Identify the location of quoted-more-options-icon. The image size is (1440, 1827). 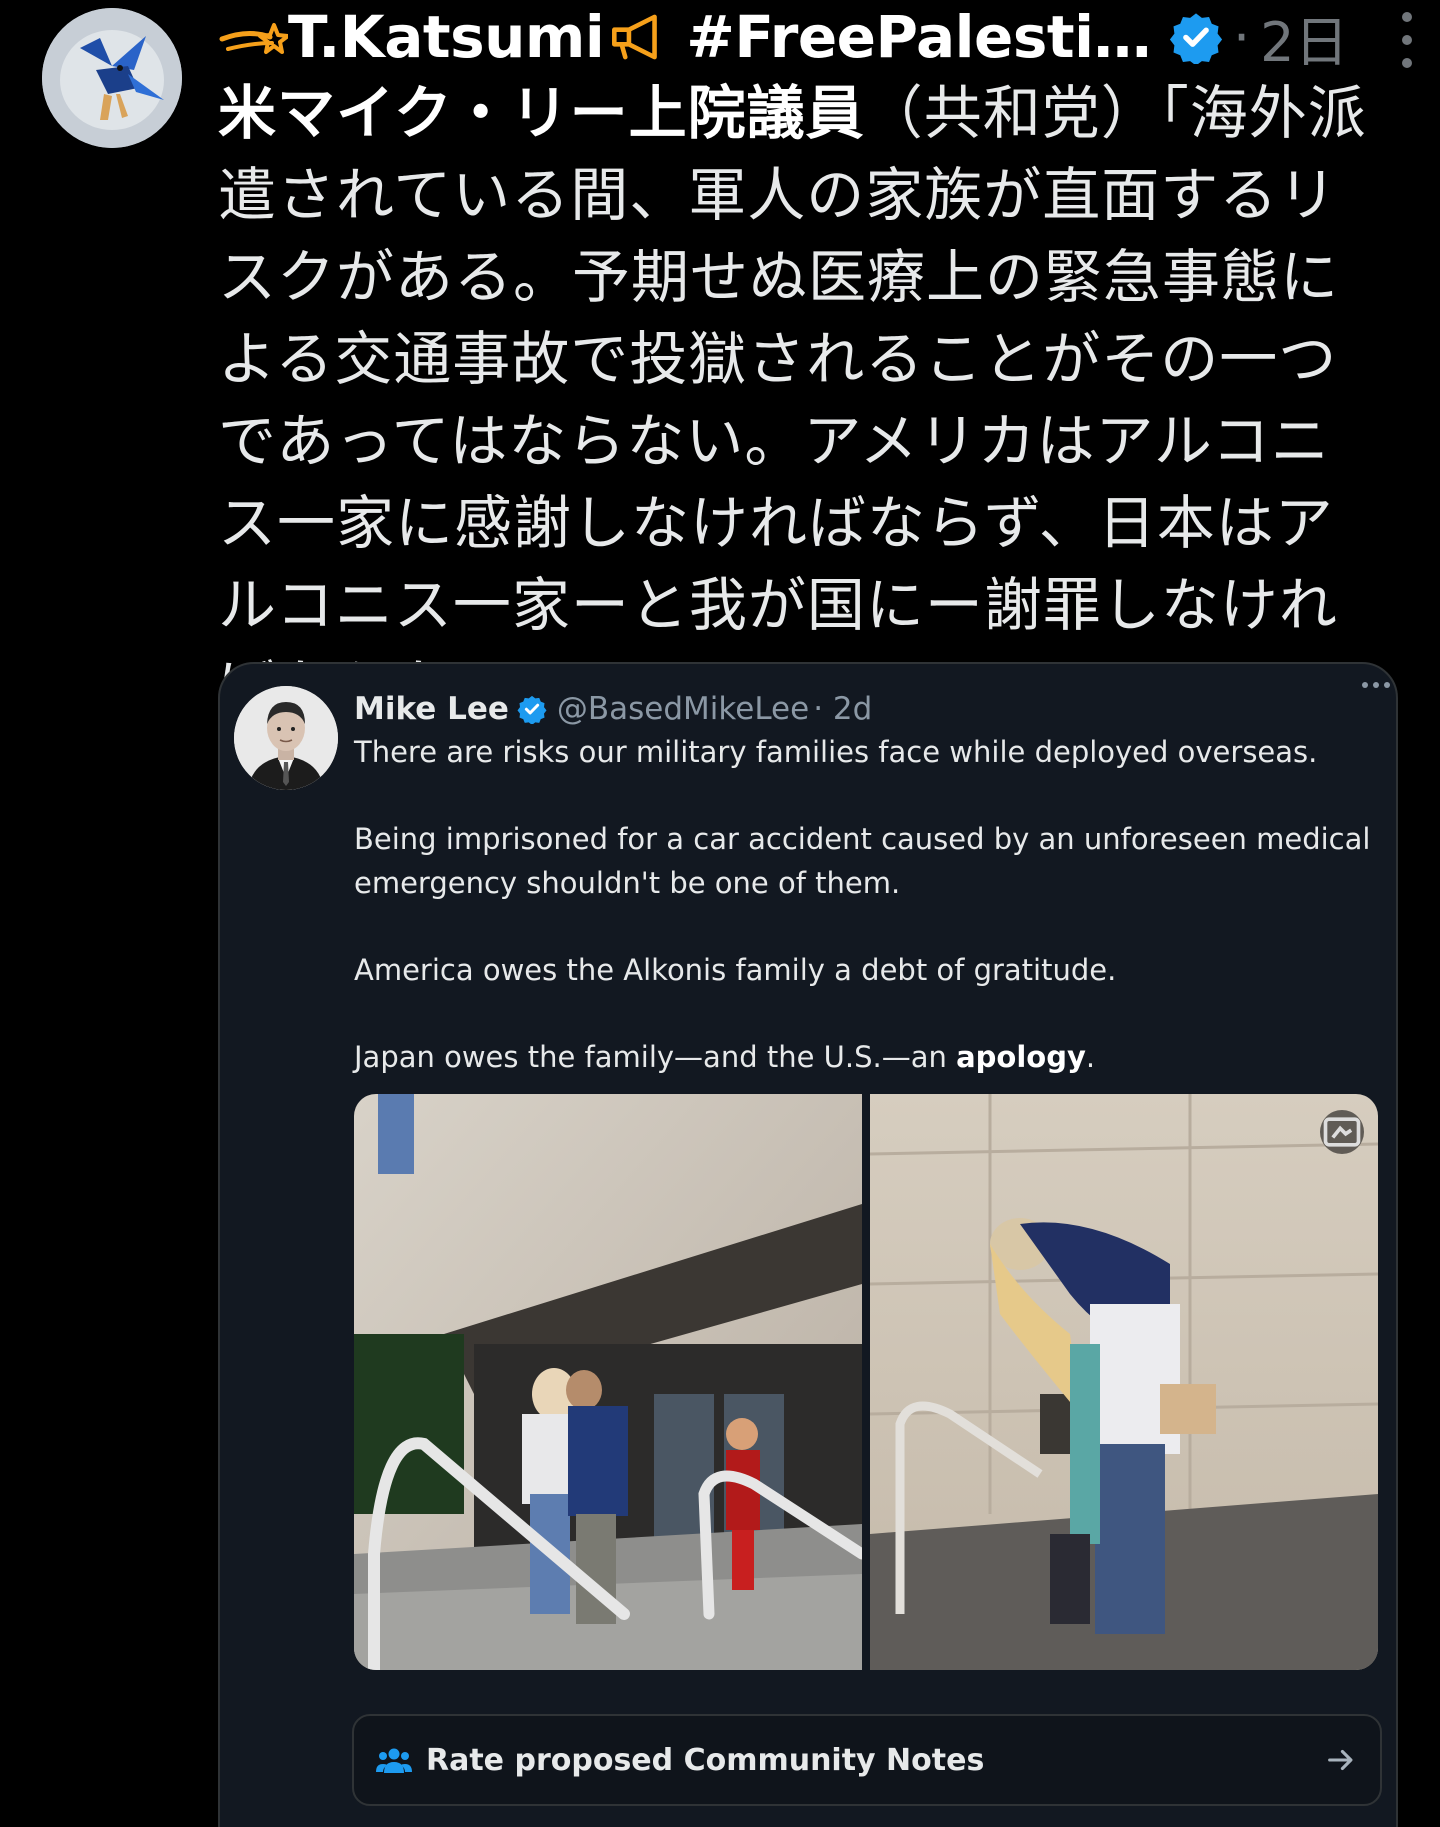
(1376, 685).